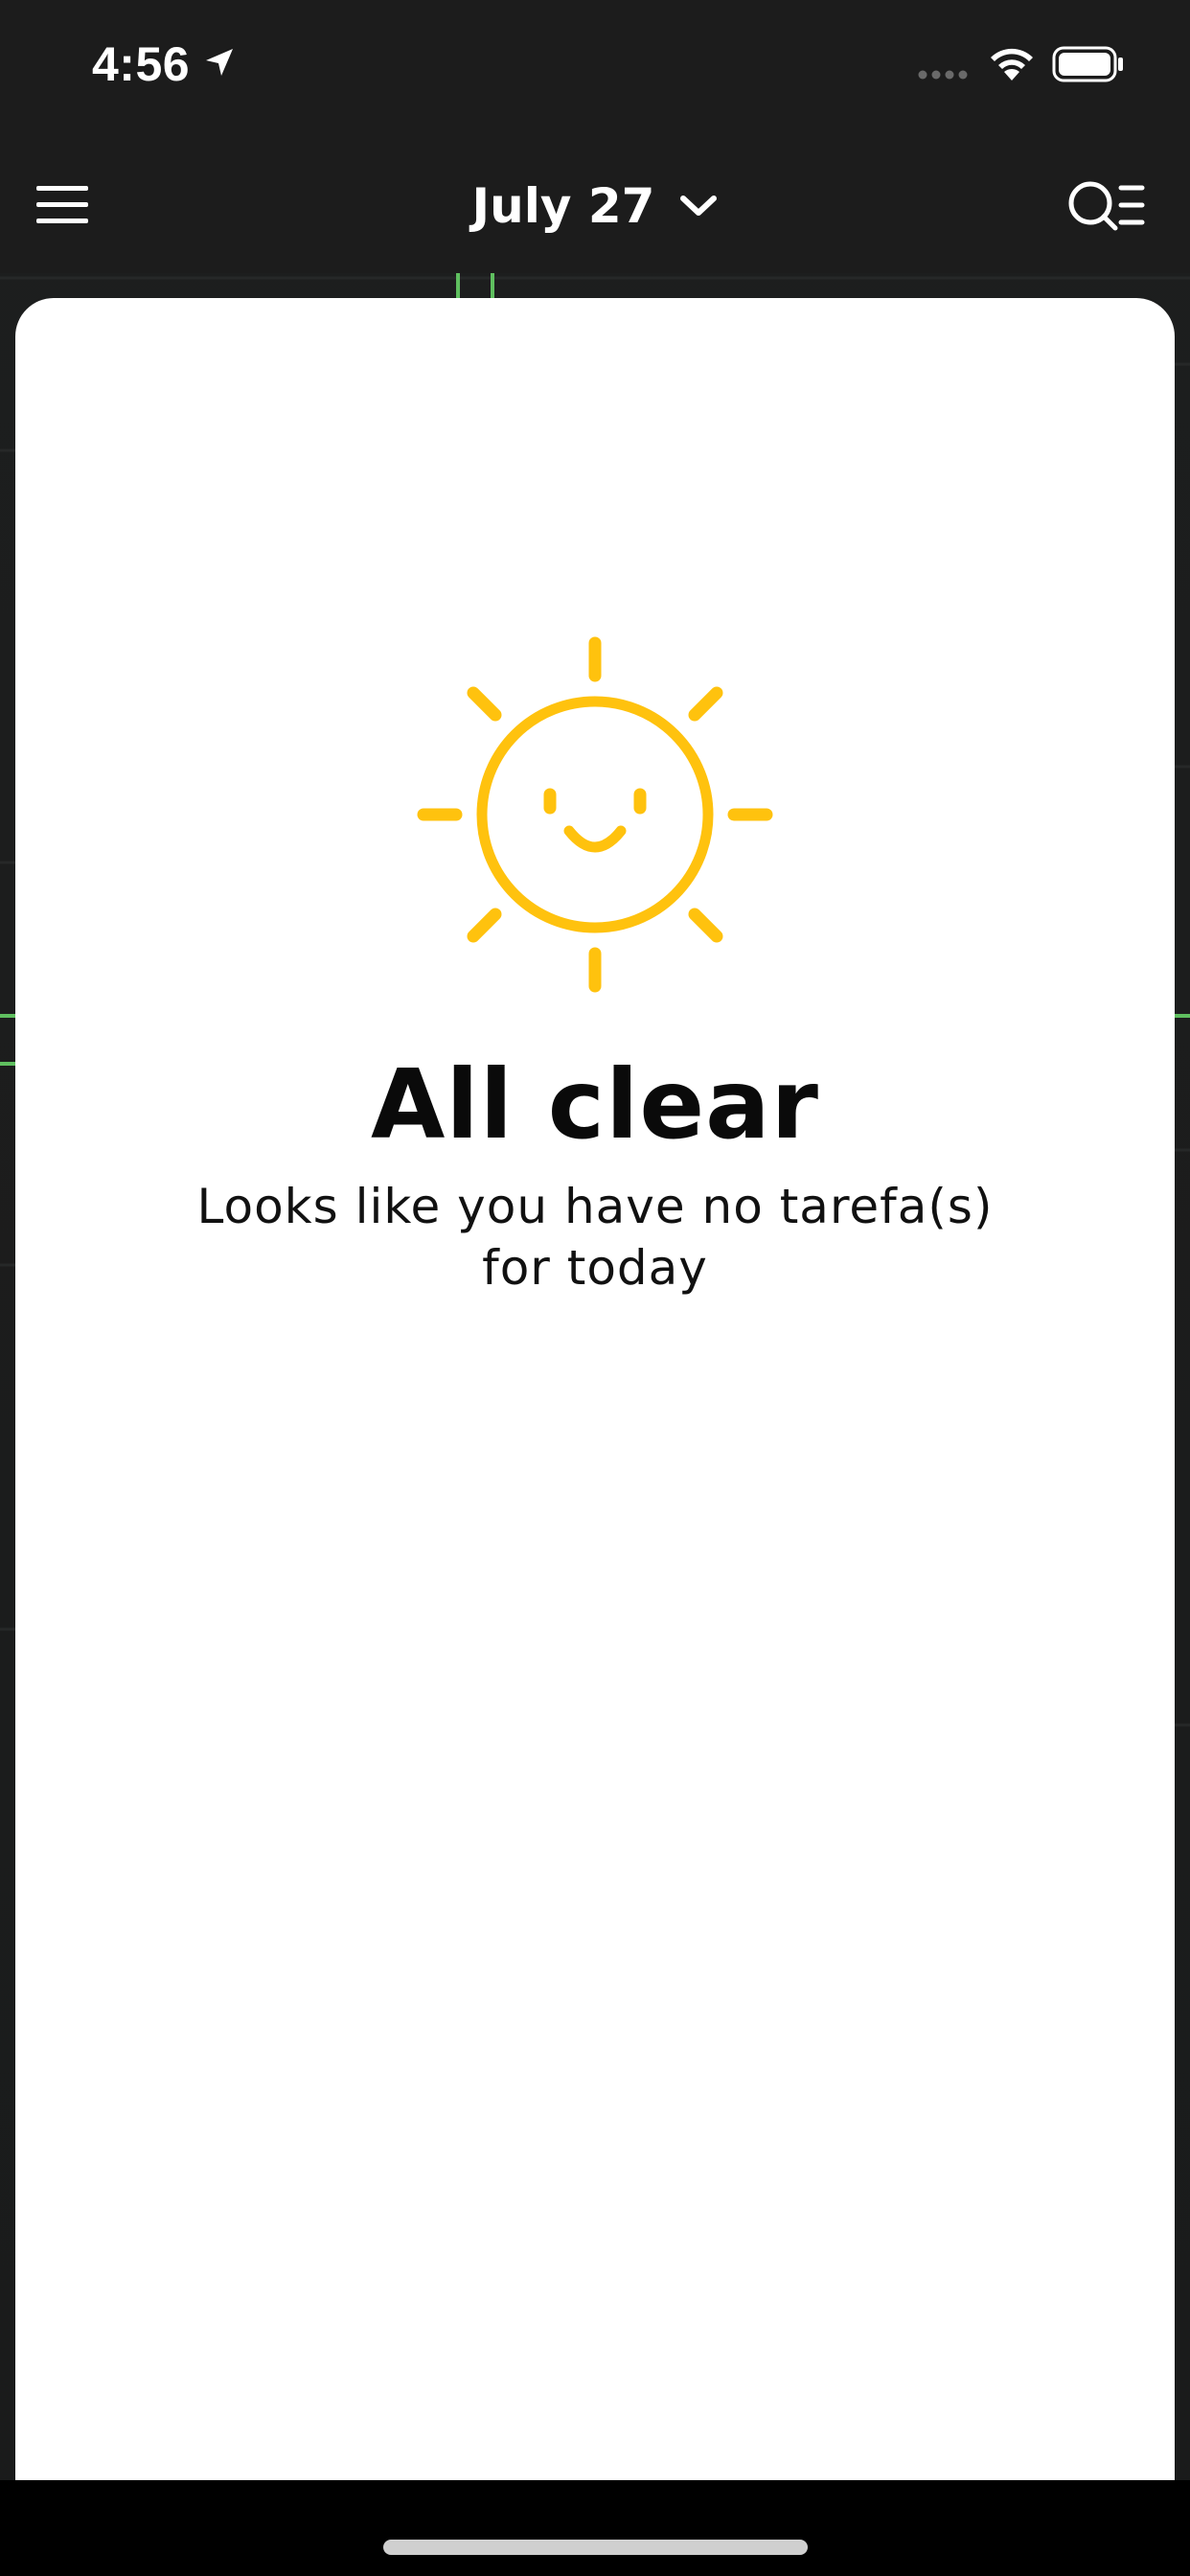 The width and height of the screenshot is (1190, 2576). I want to click on home-area, so click(595, 2528).